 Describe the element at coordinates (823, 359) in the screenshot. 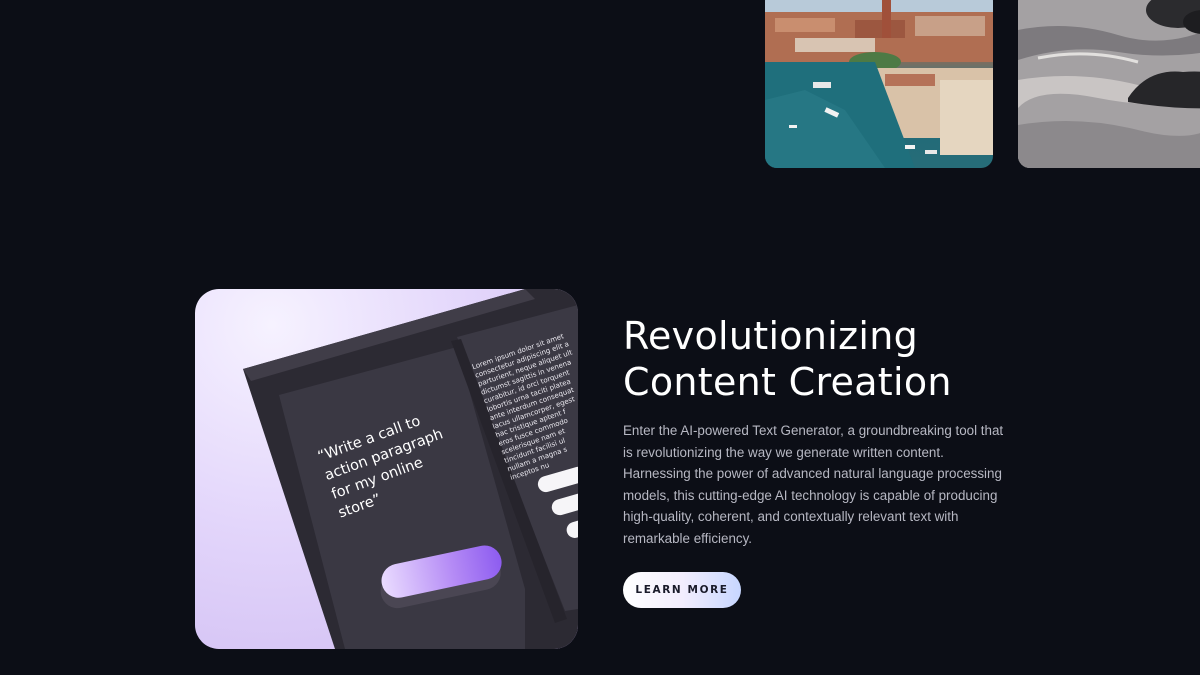

I see `feature-headline: Revolutionizing Content Creation` at that location.